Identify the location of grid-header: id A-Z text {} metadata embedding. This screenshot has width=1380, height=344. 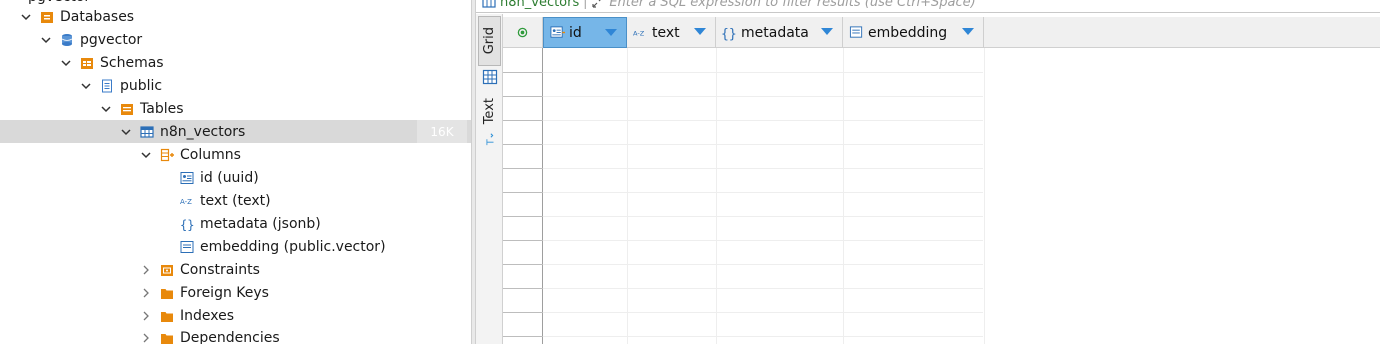
(941, 32).